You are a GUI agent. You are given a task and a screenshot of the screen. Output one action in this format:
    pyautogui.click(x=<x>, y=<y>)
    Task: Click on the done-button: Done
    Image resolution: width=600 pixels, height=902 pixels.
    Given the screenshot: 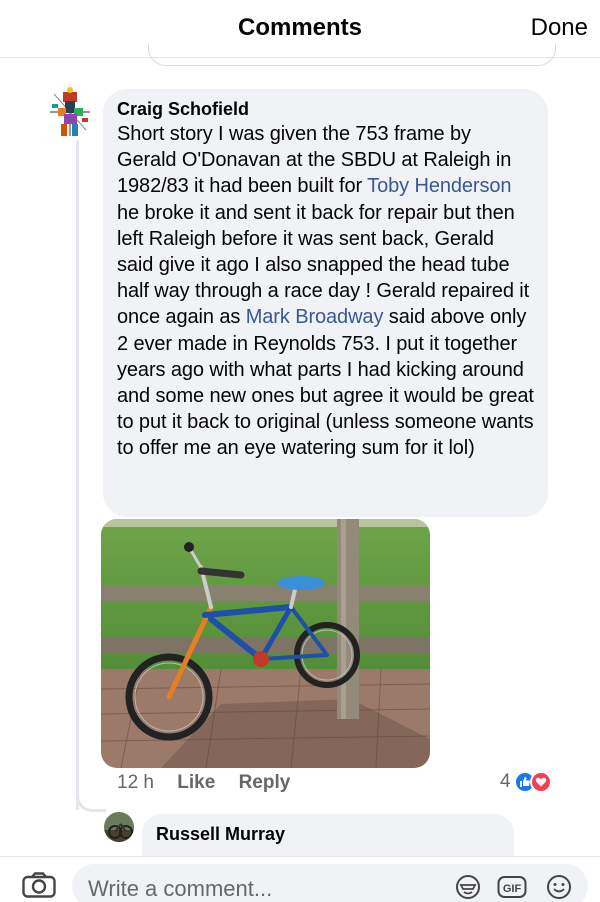 What is the action you would take?
    pyautogui.click(x=559, y=28)
    